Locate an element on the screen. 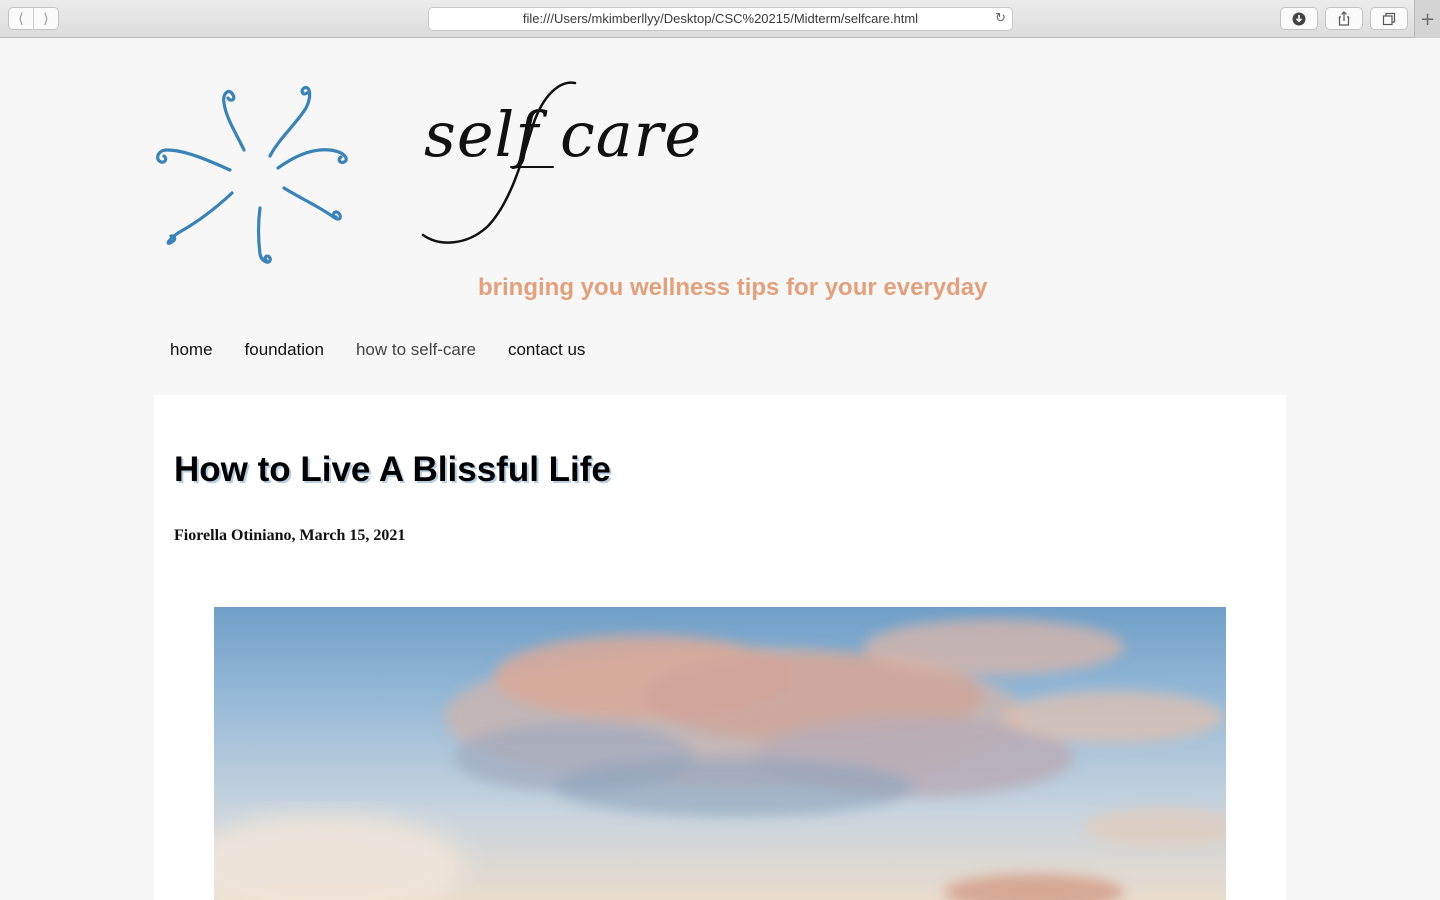 The height and width of the screenshot is (900, 1440). article-title: How to Live A Blissful Life is located at coordinates (392, 469).